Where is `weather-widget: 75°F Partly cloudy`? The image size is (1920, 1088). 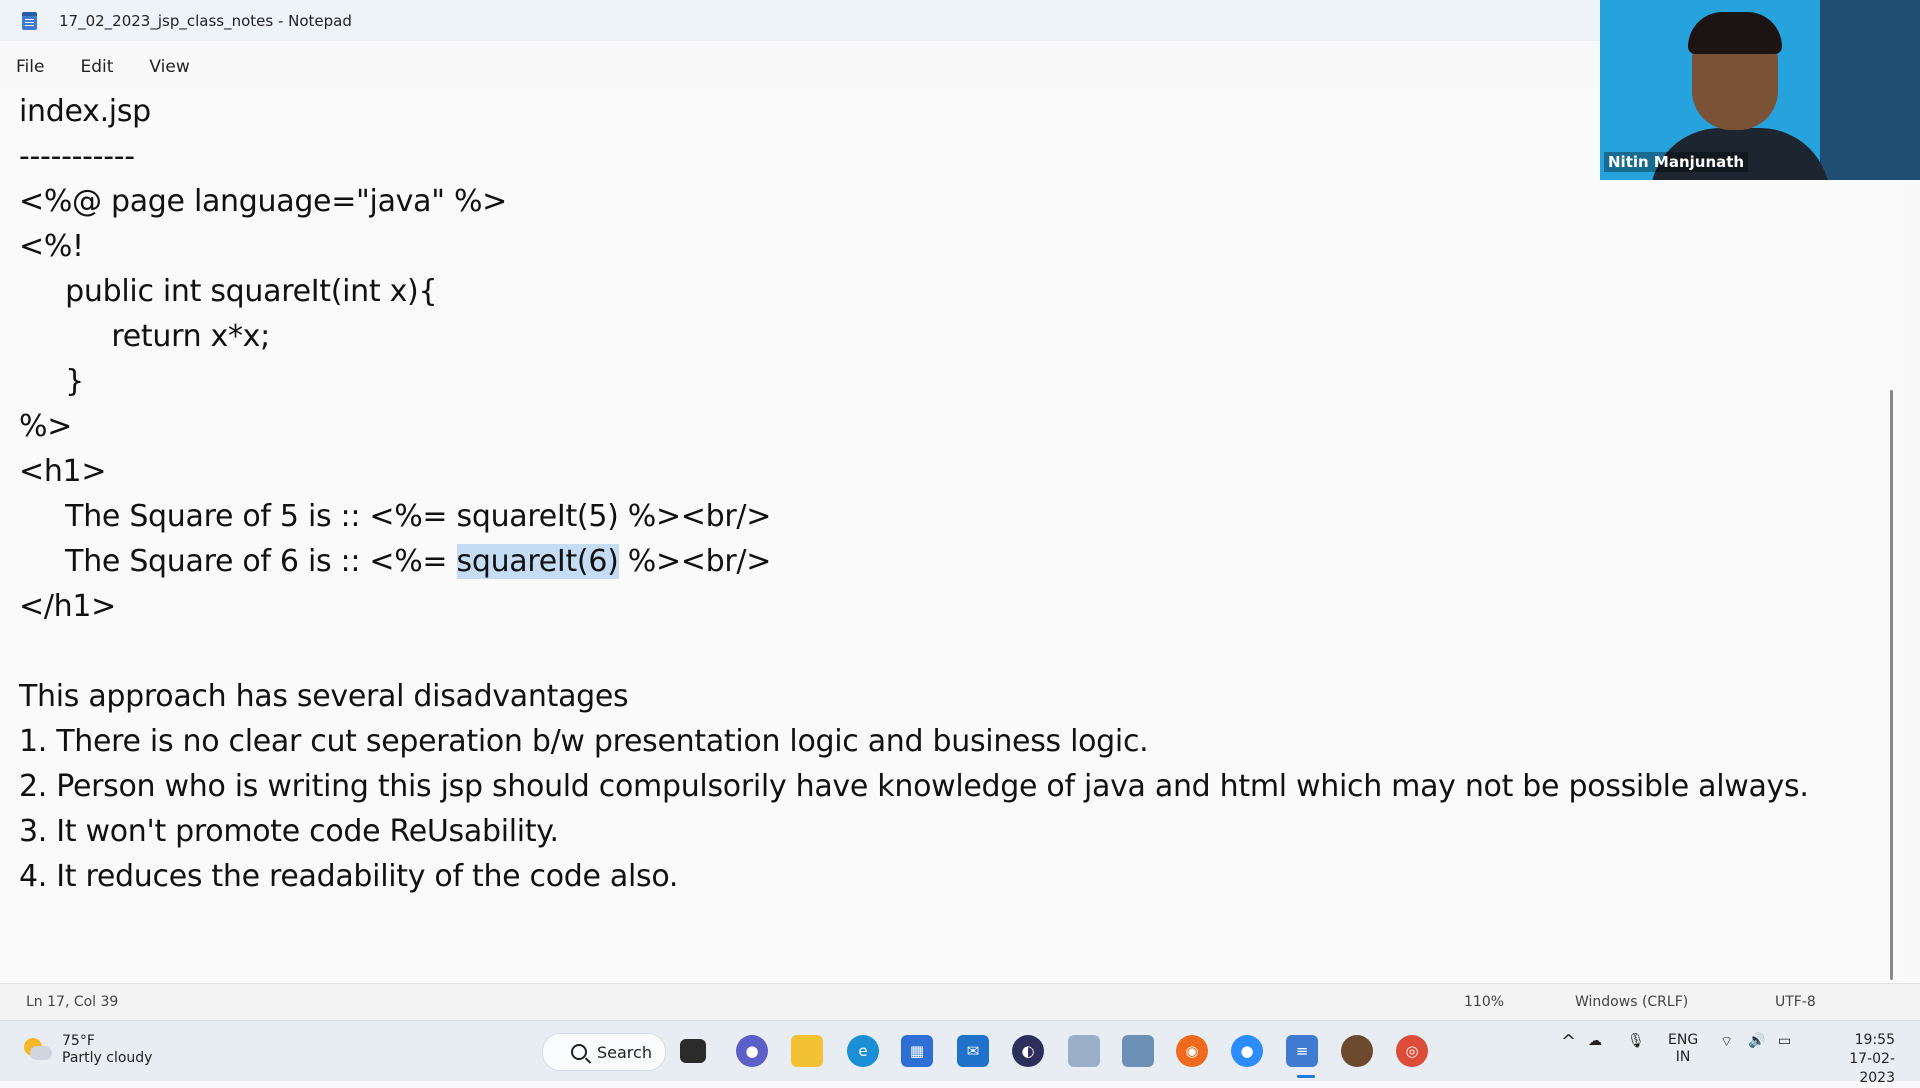 weather-widget: 75°F Partly cloudy is located at coordinates (87, 1050).